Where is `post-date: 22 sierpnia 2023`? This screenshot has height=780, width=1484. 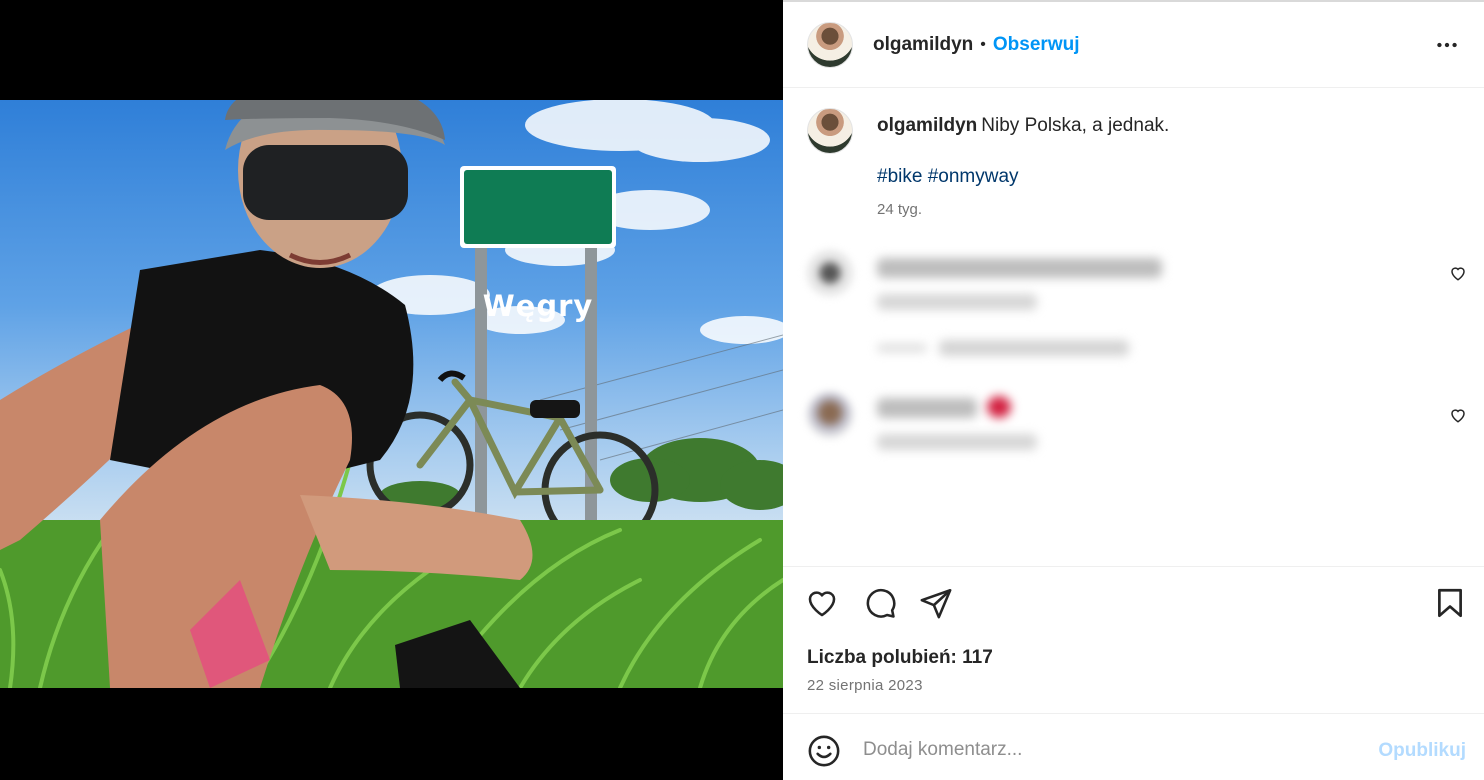 post-date: 22 sierpnia 2023 is located at coordinates (865, 685).